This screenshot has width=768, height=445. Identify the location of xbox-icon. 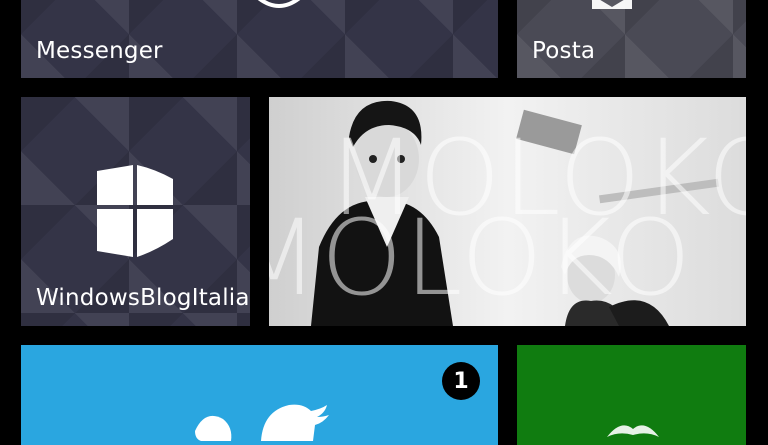
(633, 427).